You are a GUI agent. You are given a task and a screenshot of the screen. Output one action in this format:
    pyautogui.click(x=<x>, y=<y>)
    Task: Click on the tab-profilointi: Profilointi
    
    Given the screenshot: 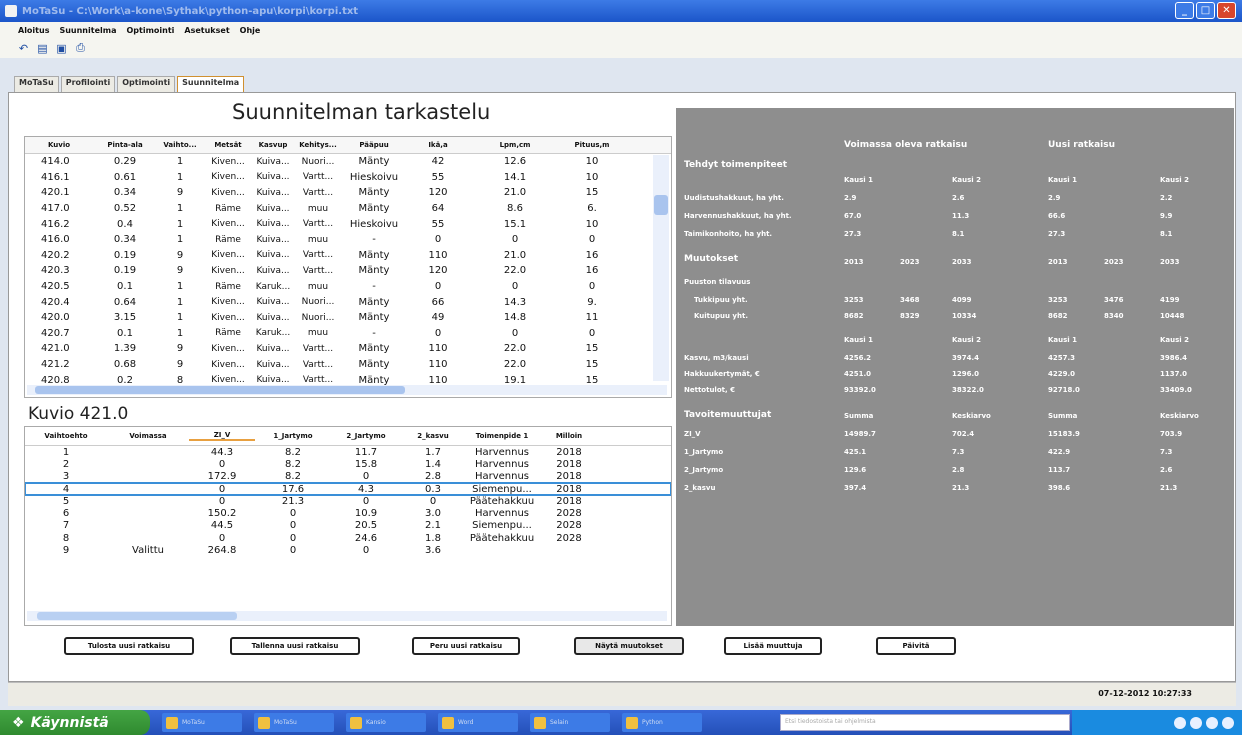 What is the action you would take?
    pyautogui.click(x=88, y=84)
    